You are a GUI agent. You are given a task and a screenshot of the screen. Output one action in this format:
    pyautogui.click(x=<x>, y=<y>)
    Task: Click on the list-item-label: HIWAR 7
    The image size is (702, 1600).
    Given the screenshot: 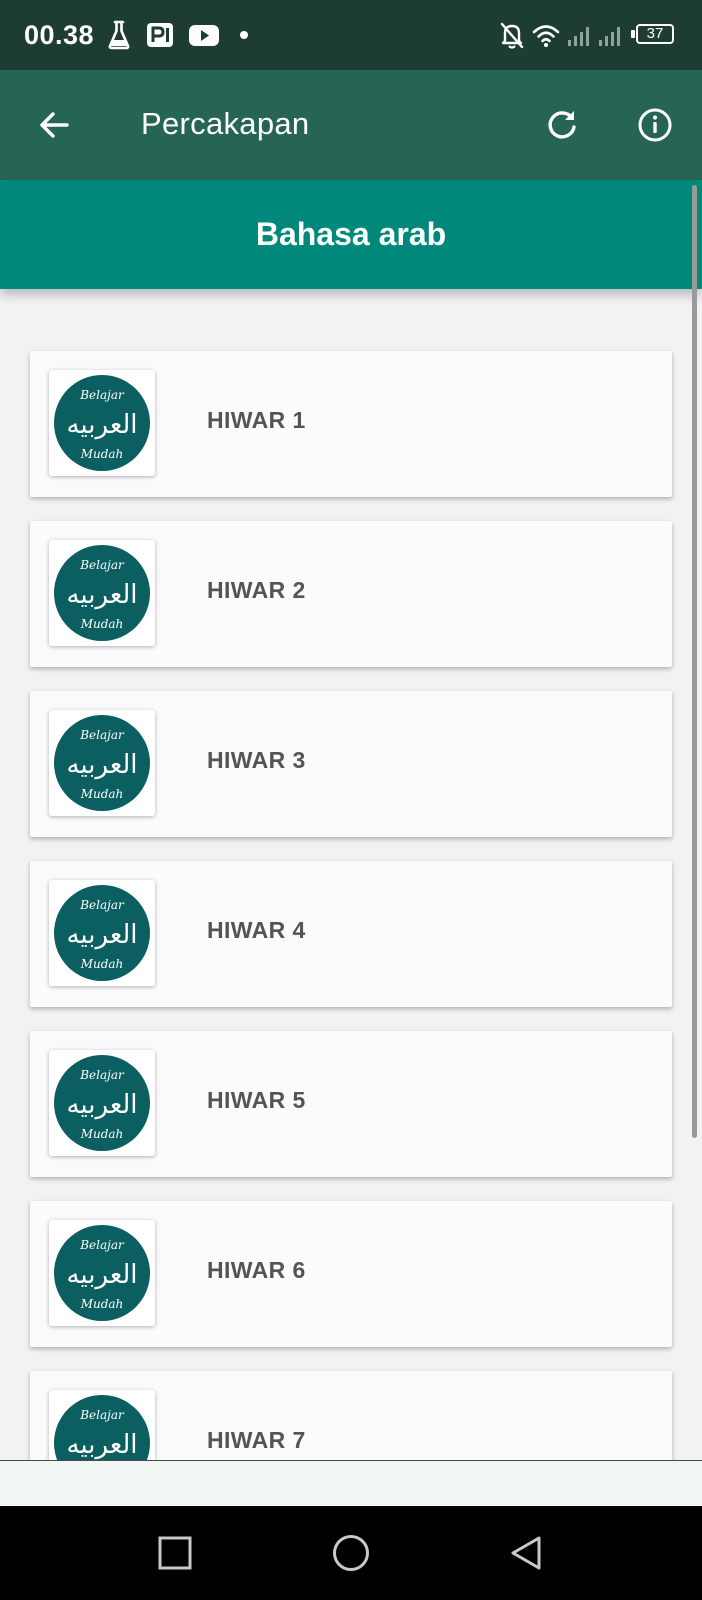 What is the action you would take?
    pyautogui.click(x=256, y=1440)
    